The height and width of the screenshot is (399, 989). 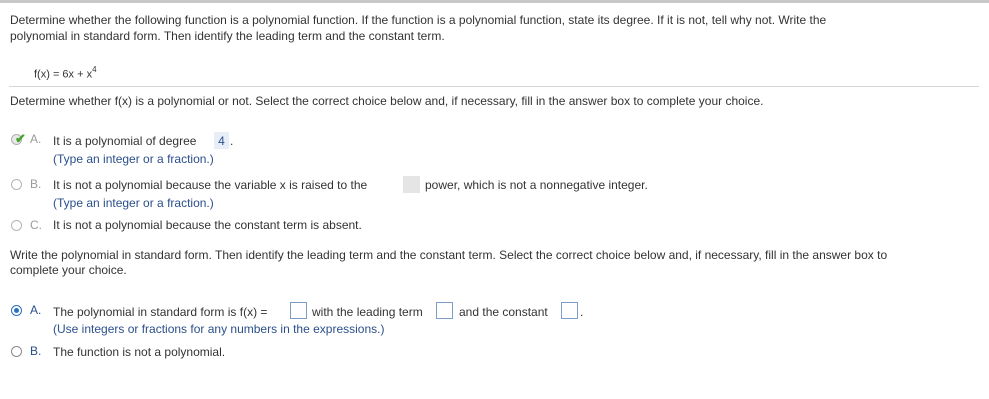 I want to click on part1-choice-a-radio: ✔, so click(x=18, y=138).